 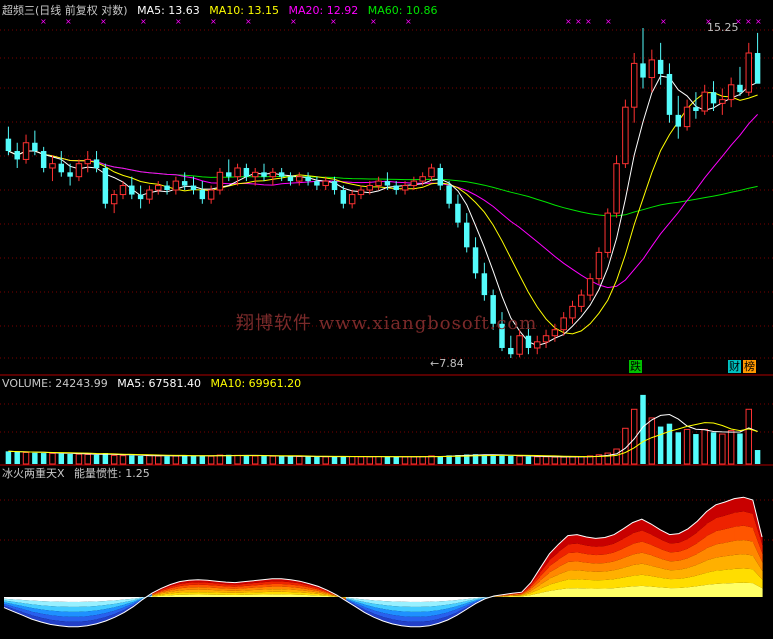 I want to click on security-title: 超频三(日线 前复权 对数), so click(x=65, y=10).